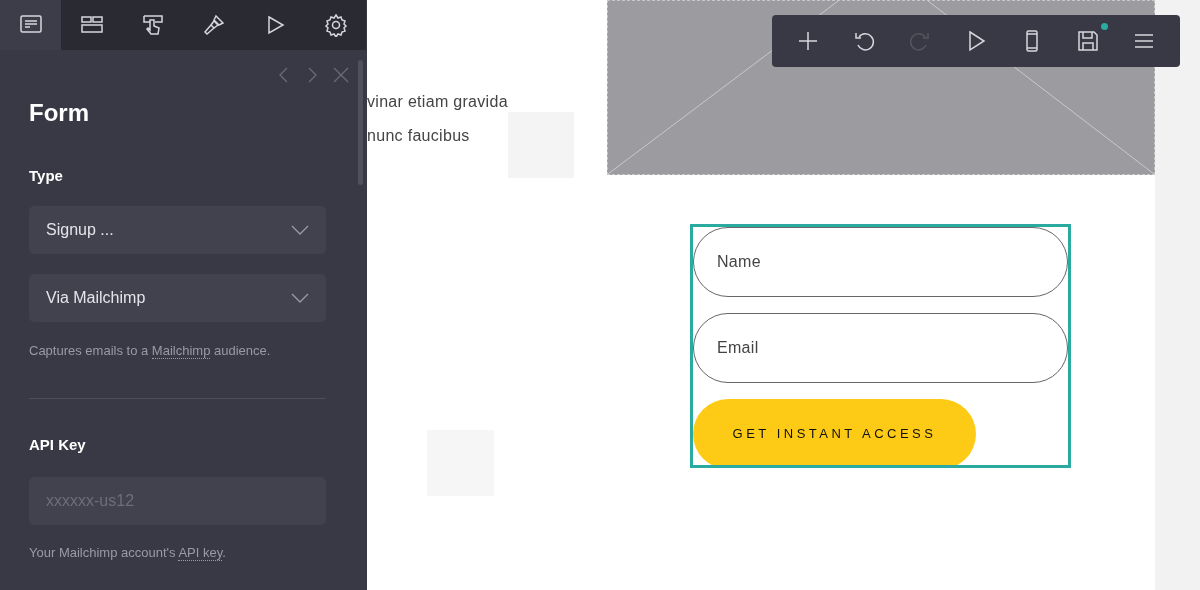 This screenshot has height=590, width=1200. I want to click on form-field: Name, so click(880, 262).